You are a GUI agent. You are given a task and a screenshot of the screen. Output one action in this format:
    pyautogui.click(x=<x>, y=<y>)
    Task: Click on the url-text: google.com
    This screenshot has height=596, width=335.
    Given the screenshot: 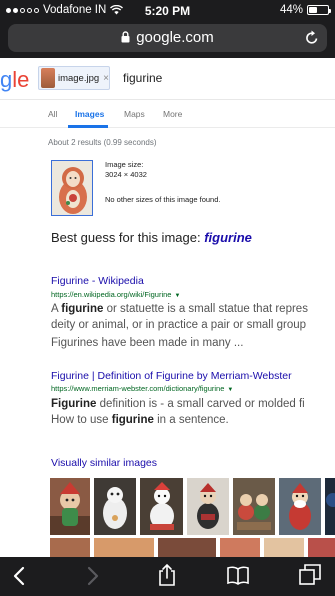 What is the action you would take?
    pyautogui.click(x=175, y=37)
    